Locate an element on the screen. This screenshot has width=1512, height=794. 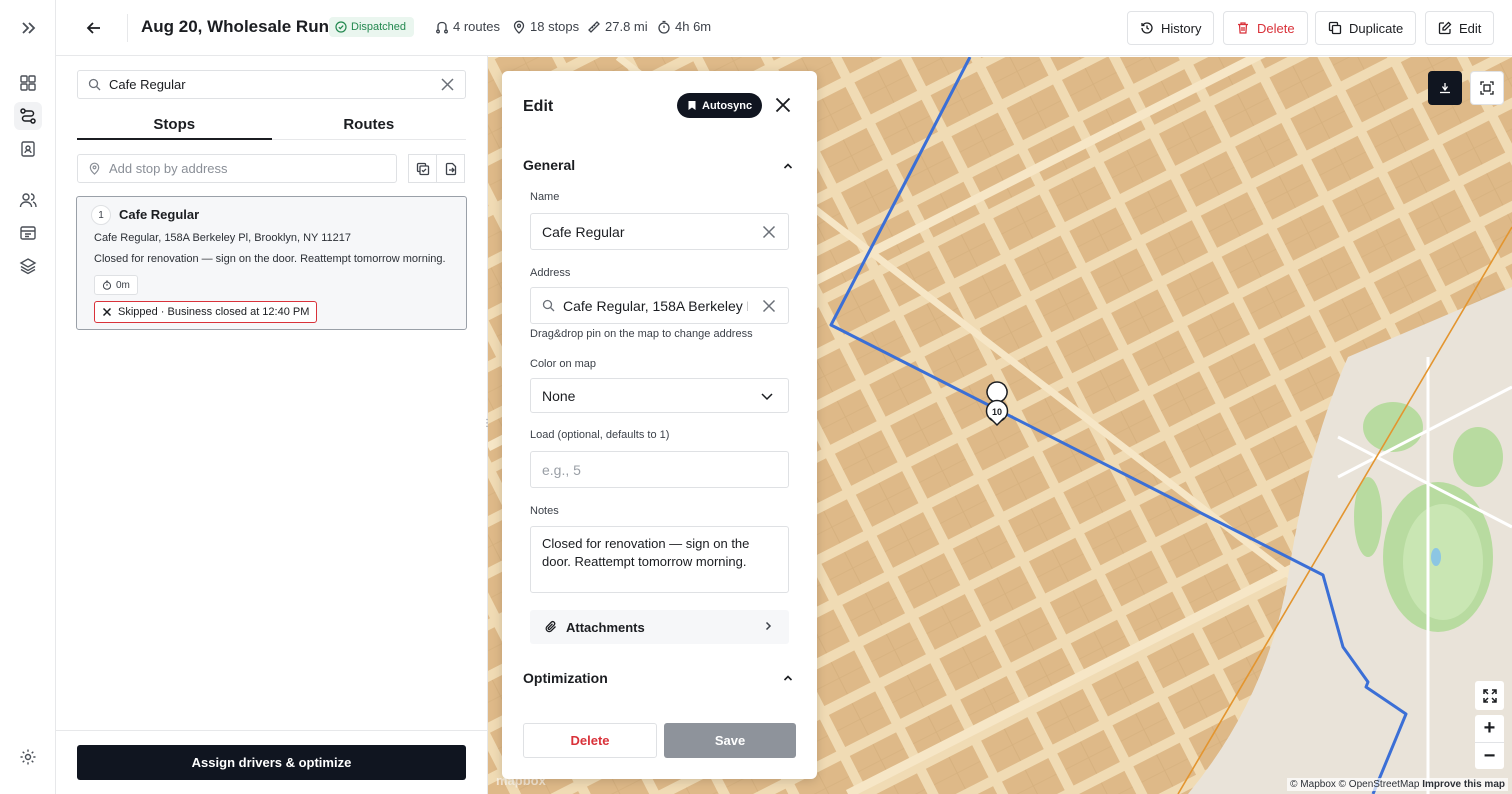
chevron-right-icon is located at coordinates (768, 626).